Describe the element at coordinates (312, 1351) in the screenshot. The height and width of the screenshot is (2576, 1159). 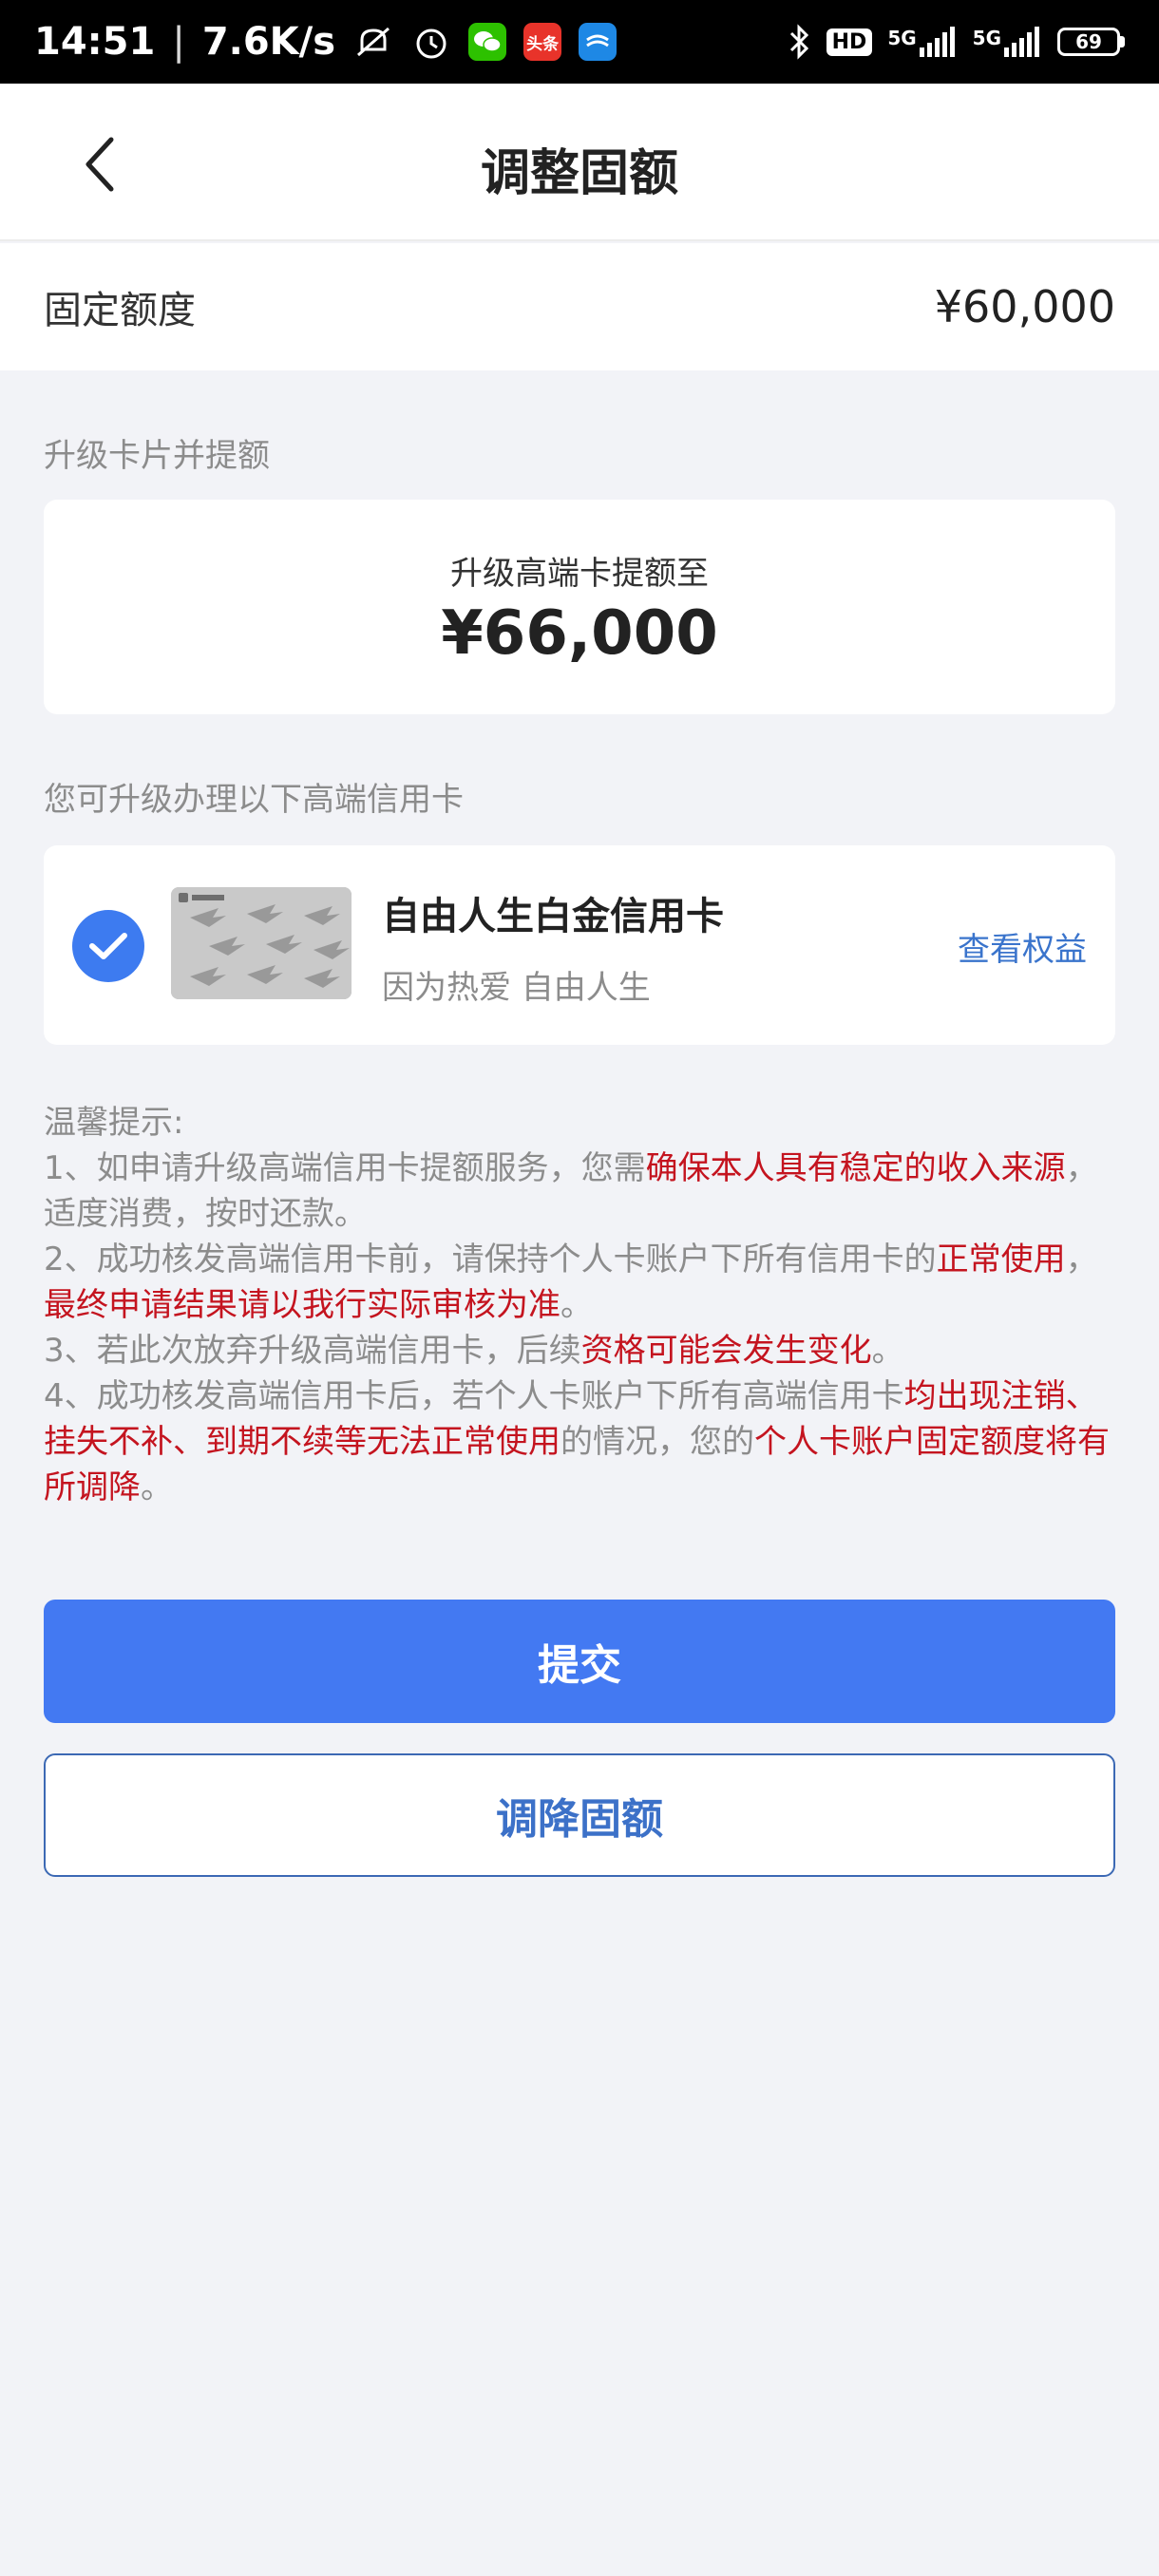
I see `tip-text: 3、若此次放弃升级高端信用卡，后续` at that location.